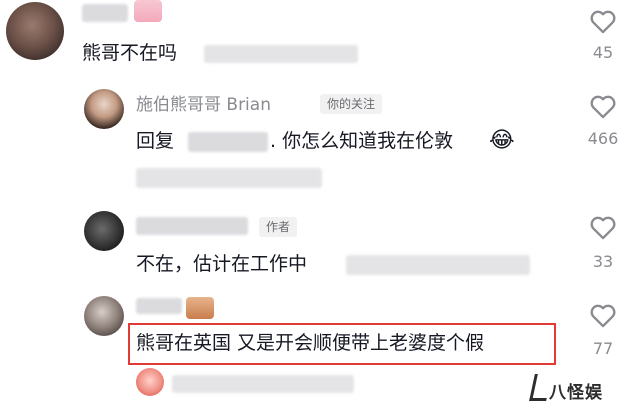 The height and width of the screenshot is (408, 631). What do you see at coordinates (203, 105) in the screenshot?
I see `comment-author: 施伯熊哥哥 Brian` at bounding box center [203, 105].